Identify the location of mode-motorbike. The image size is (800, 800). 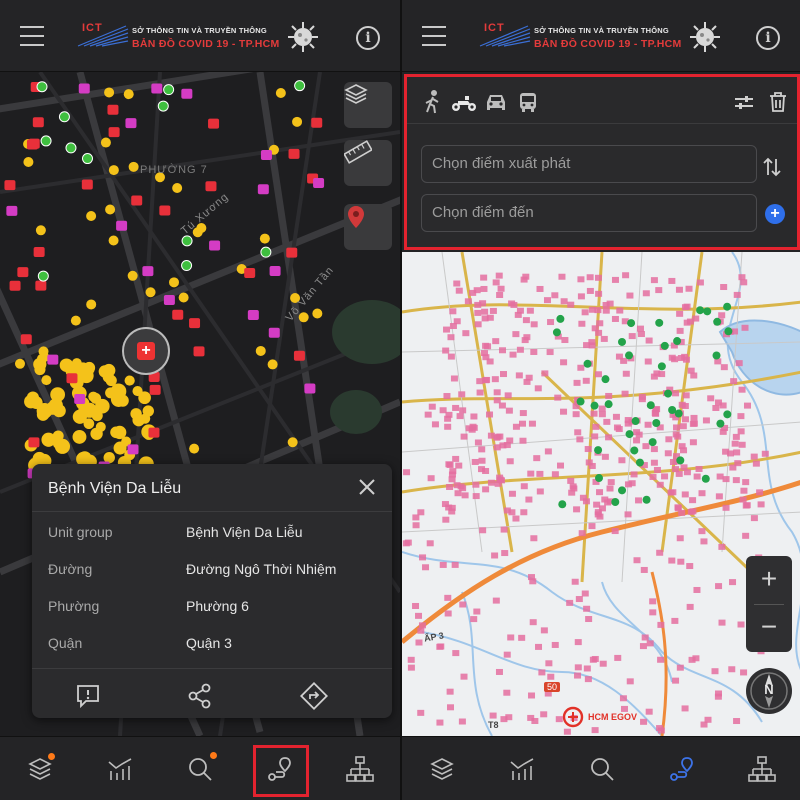
(464, 102).